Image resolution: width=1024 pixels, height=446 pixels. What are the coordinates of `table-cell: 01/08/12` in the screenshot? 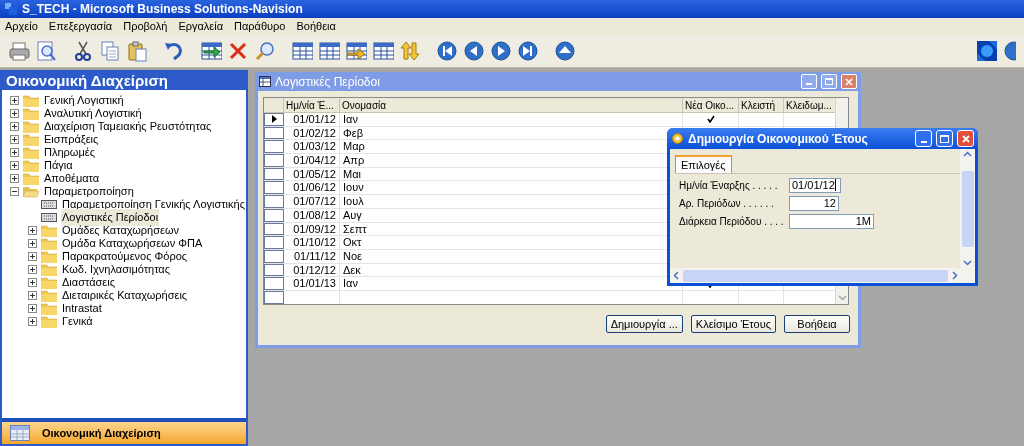 It's located at (312, 215).